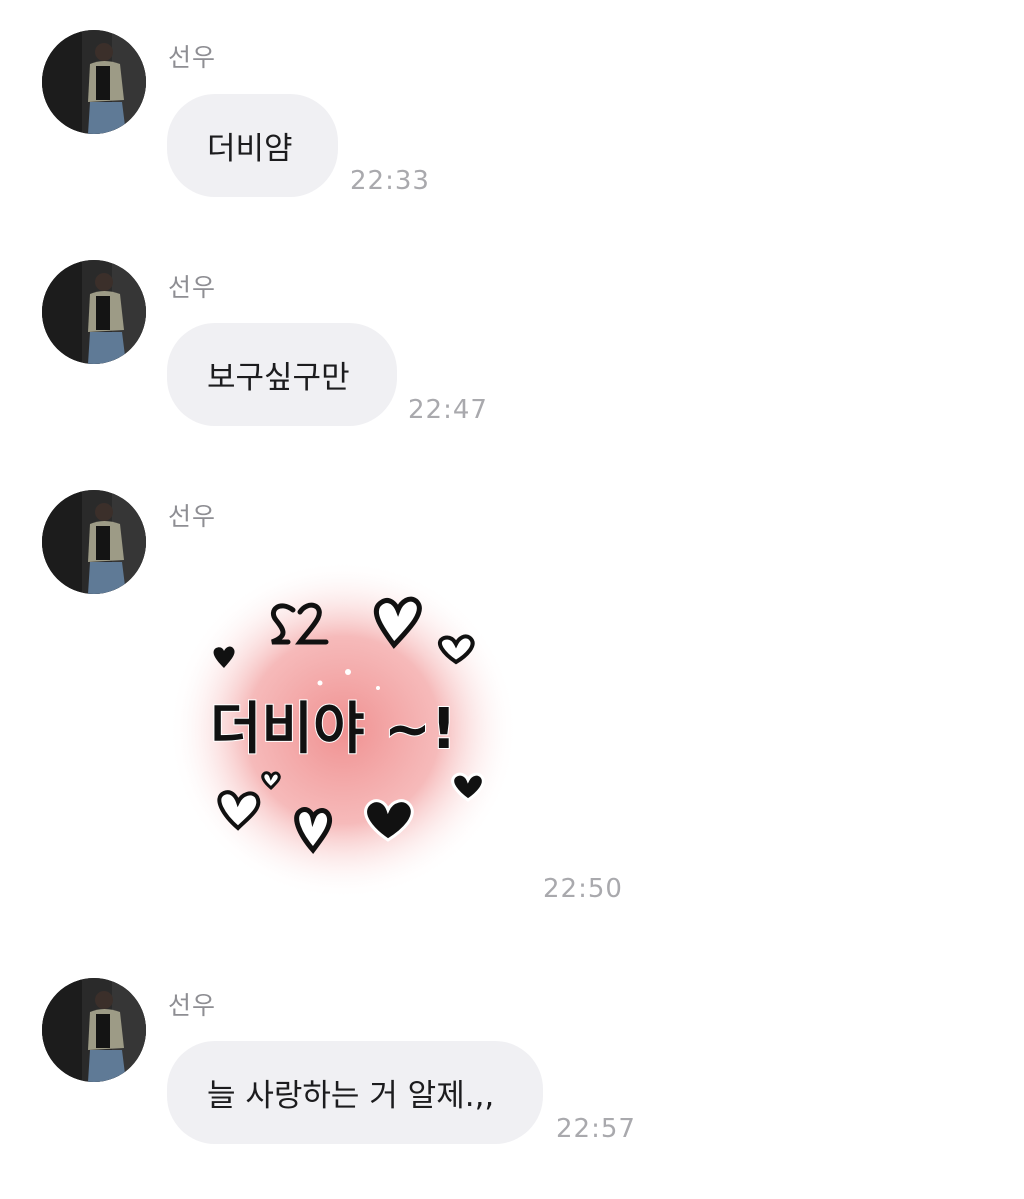 This screenshot has width=1024, height=1199. What do you see at coordinates (390, 181) in the screenshot?
I see `message-timestamp: 22:33` at bounding box center [390, 181].